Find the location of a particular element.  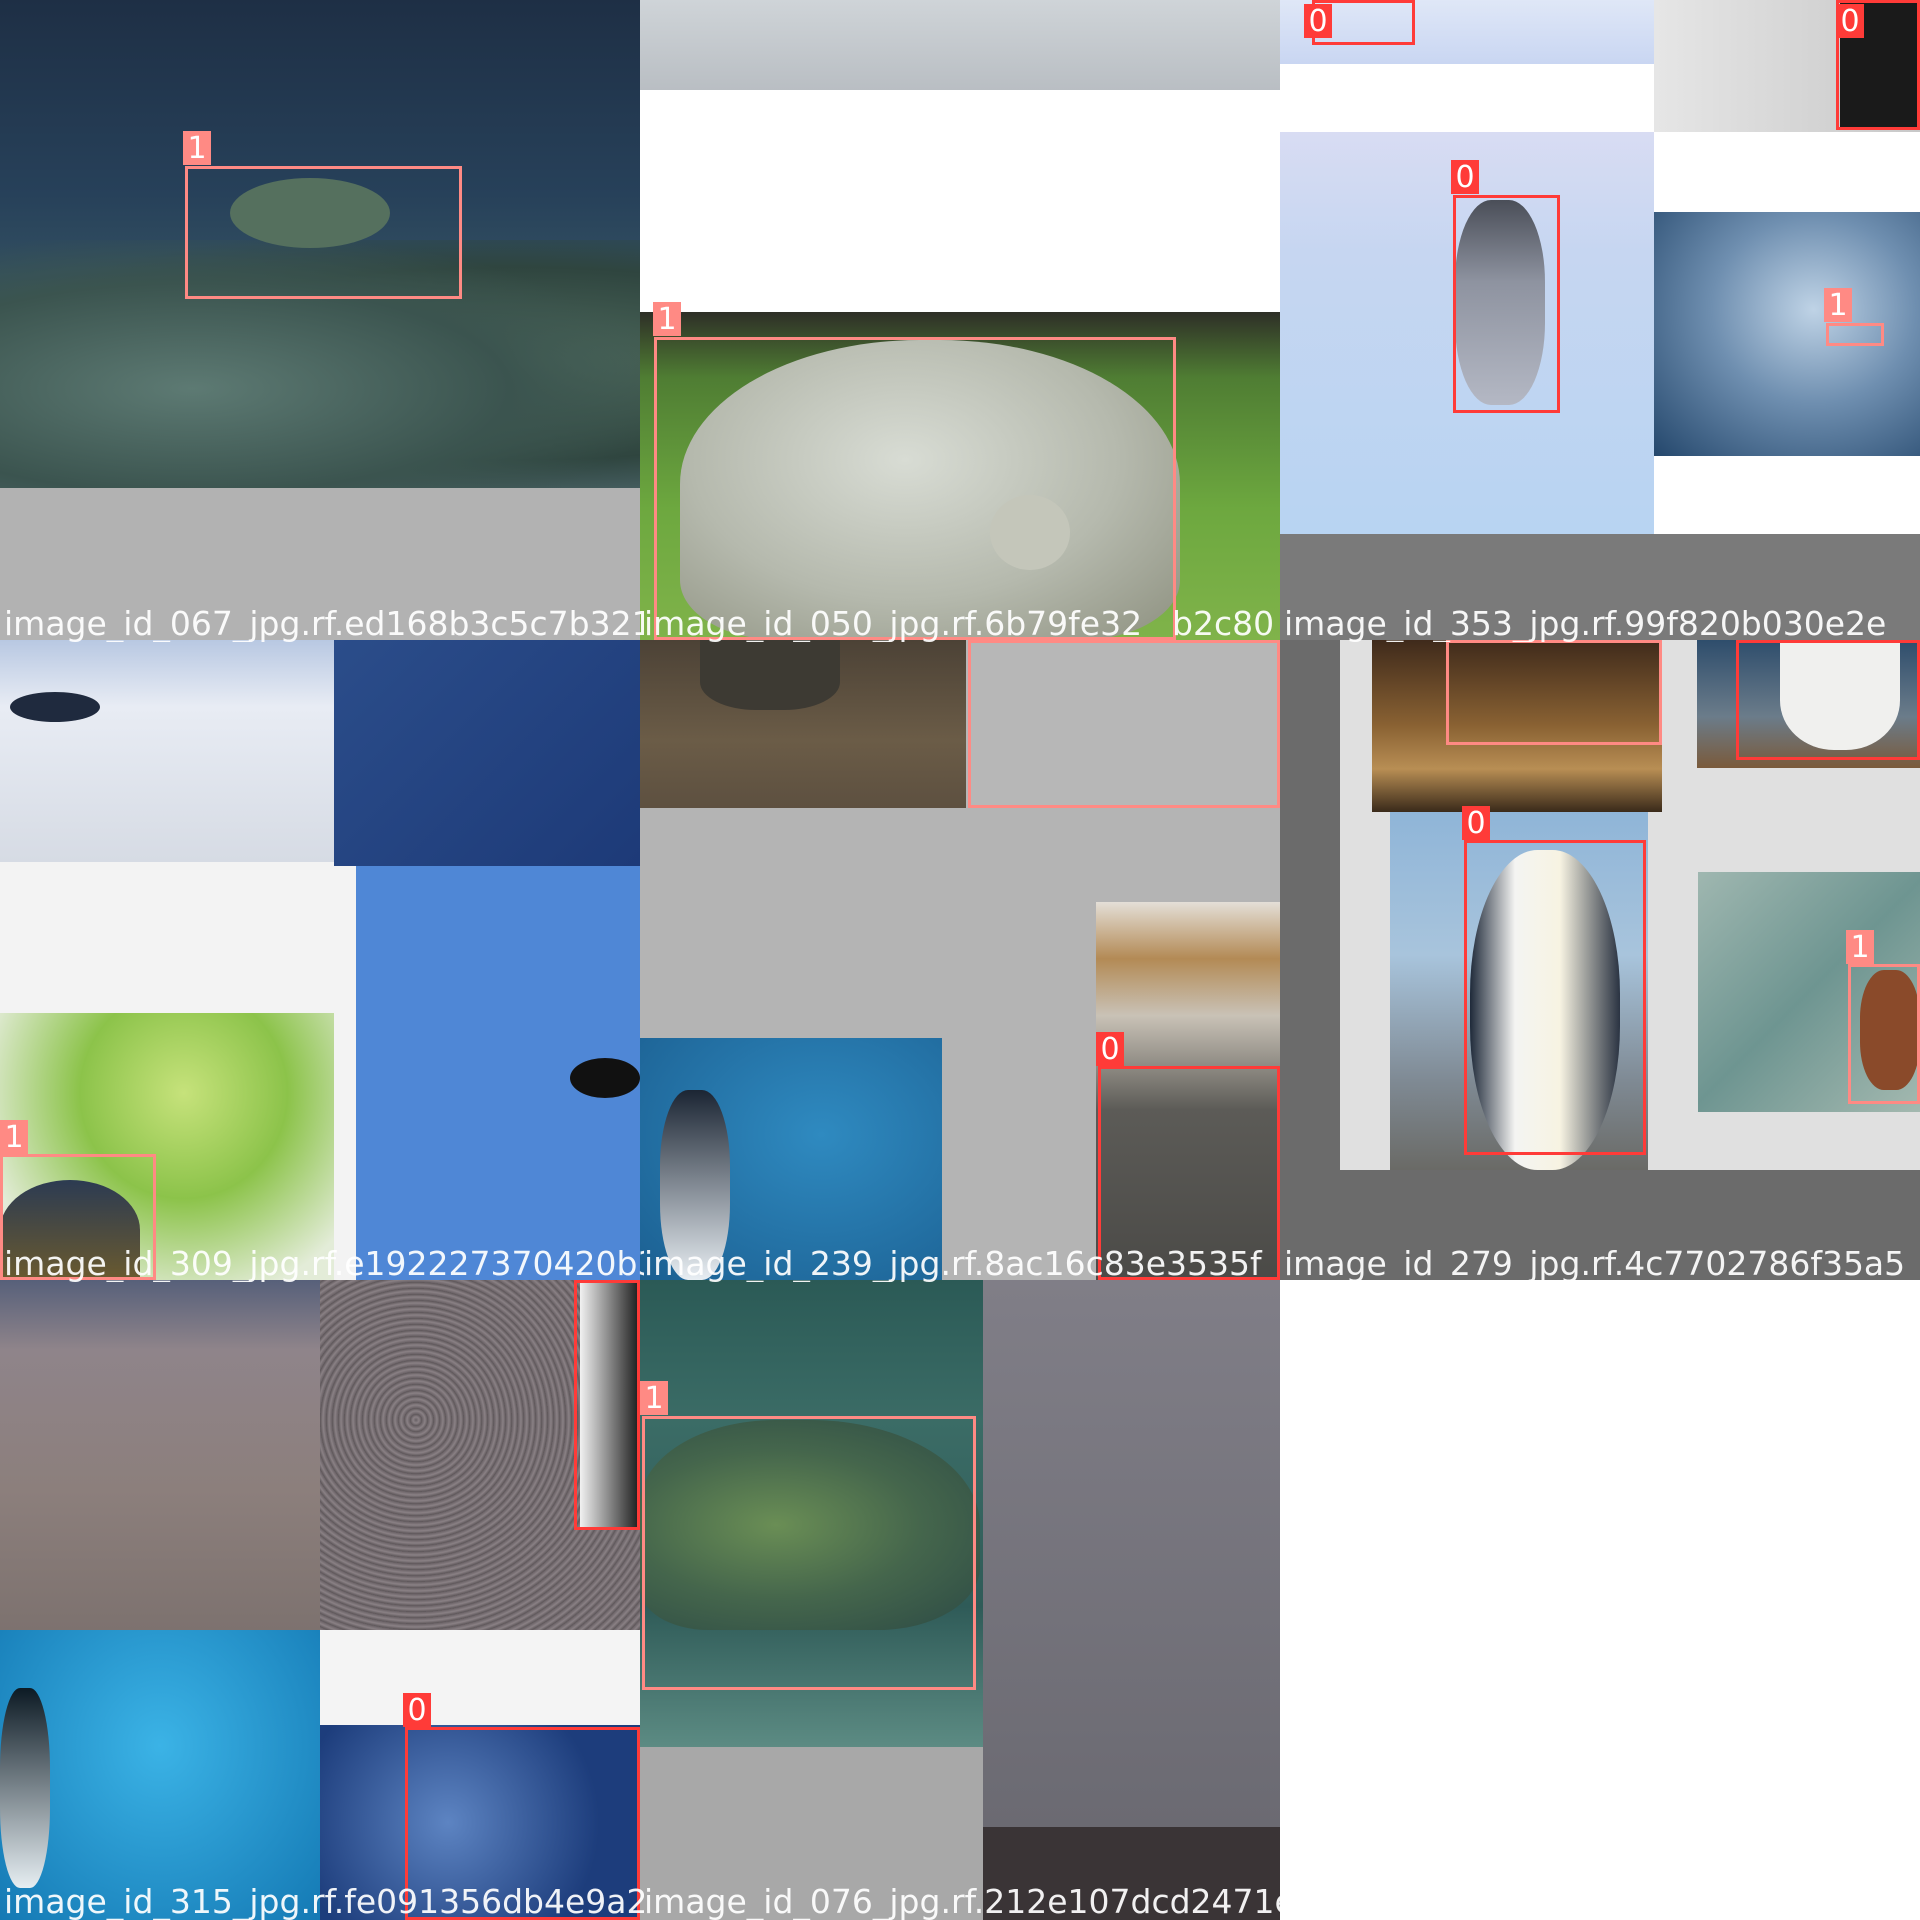

tile-2-caption: image_id_050_jpg.rf.6b79fe32 is located at coordinates (893, 624).